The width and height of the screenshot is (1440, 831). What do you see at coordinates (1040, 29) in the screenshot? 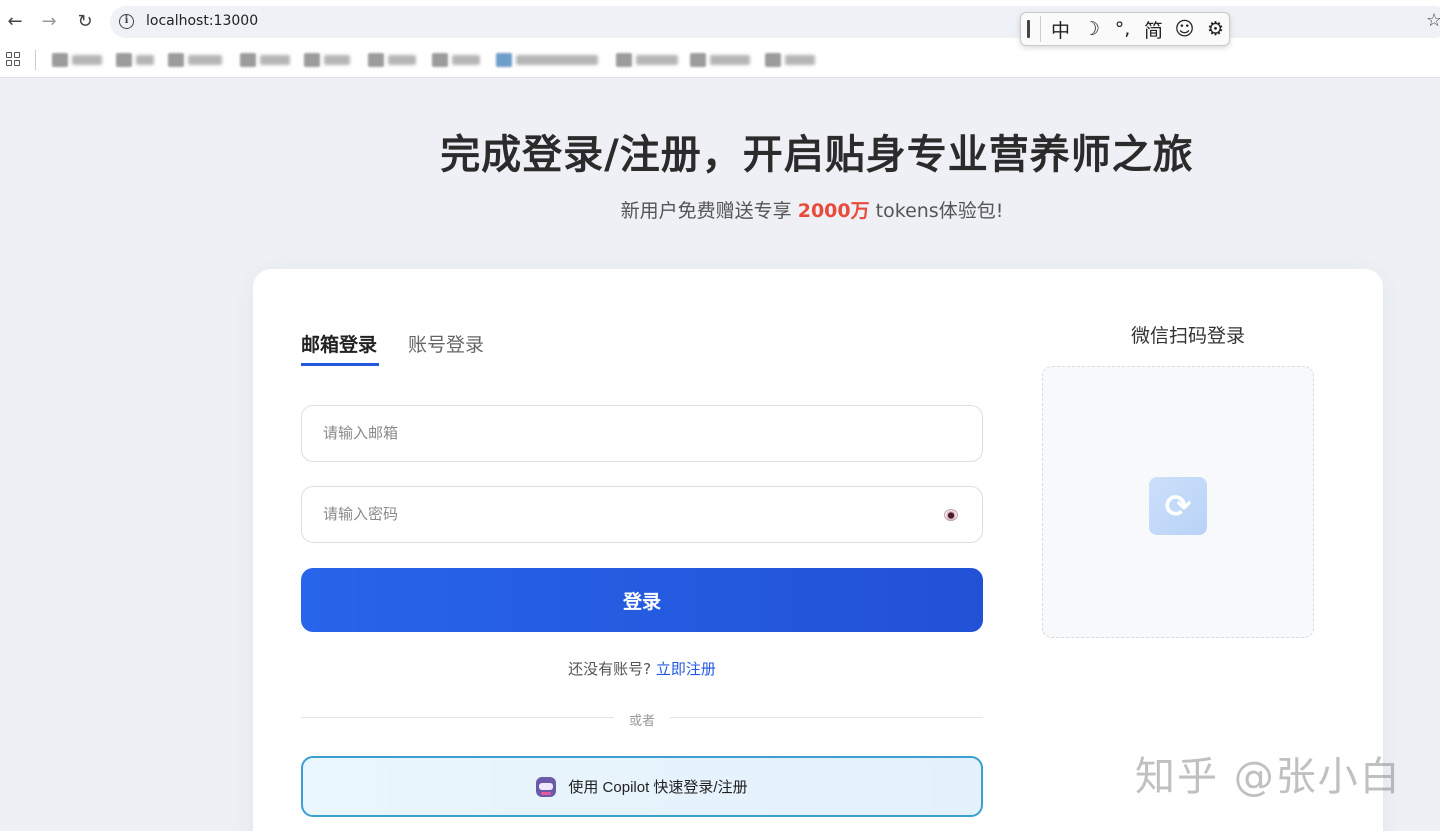
I see `ime-divider` at bounding box center [1040, 29].